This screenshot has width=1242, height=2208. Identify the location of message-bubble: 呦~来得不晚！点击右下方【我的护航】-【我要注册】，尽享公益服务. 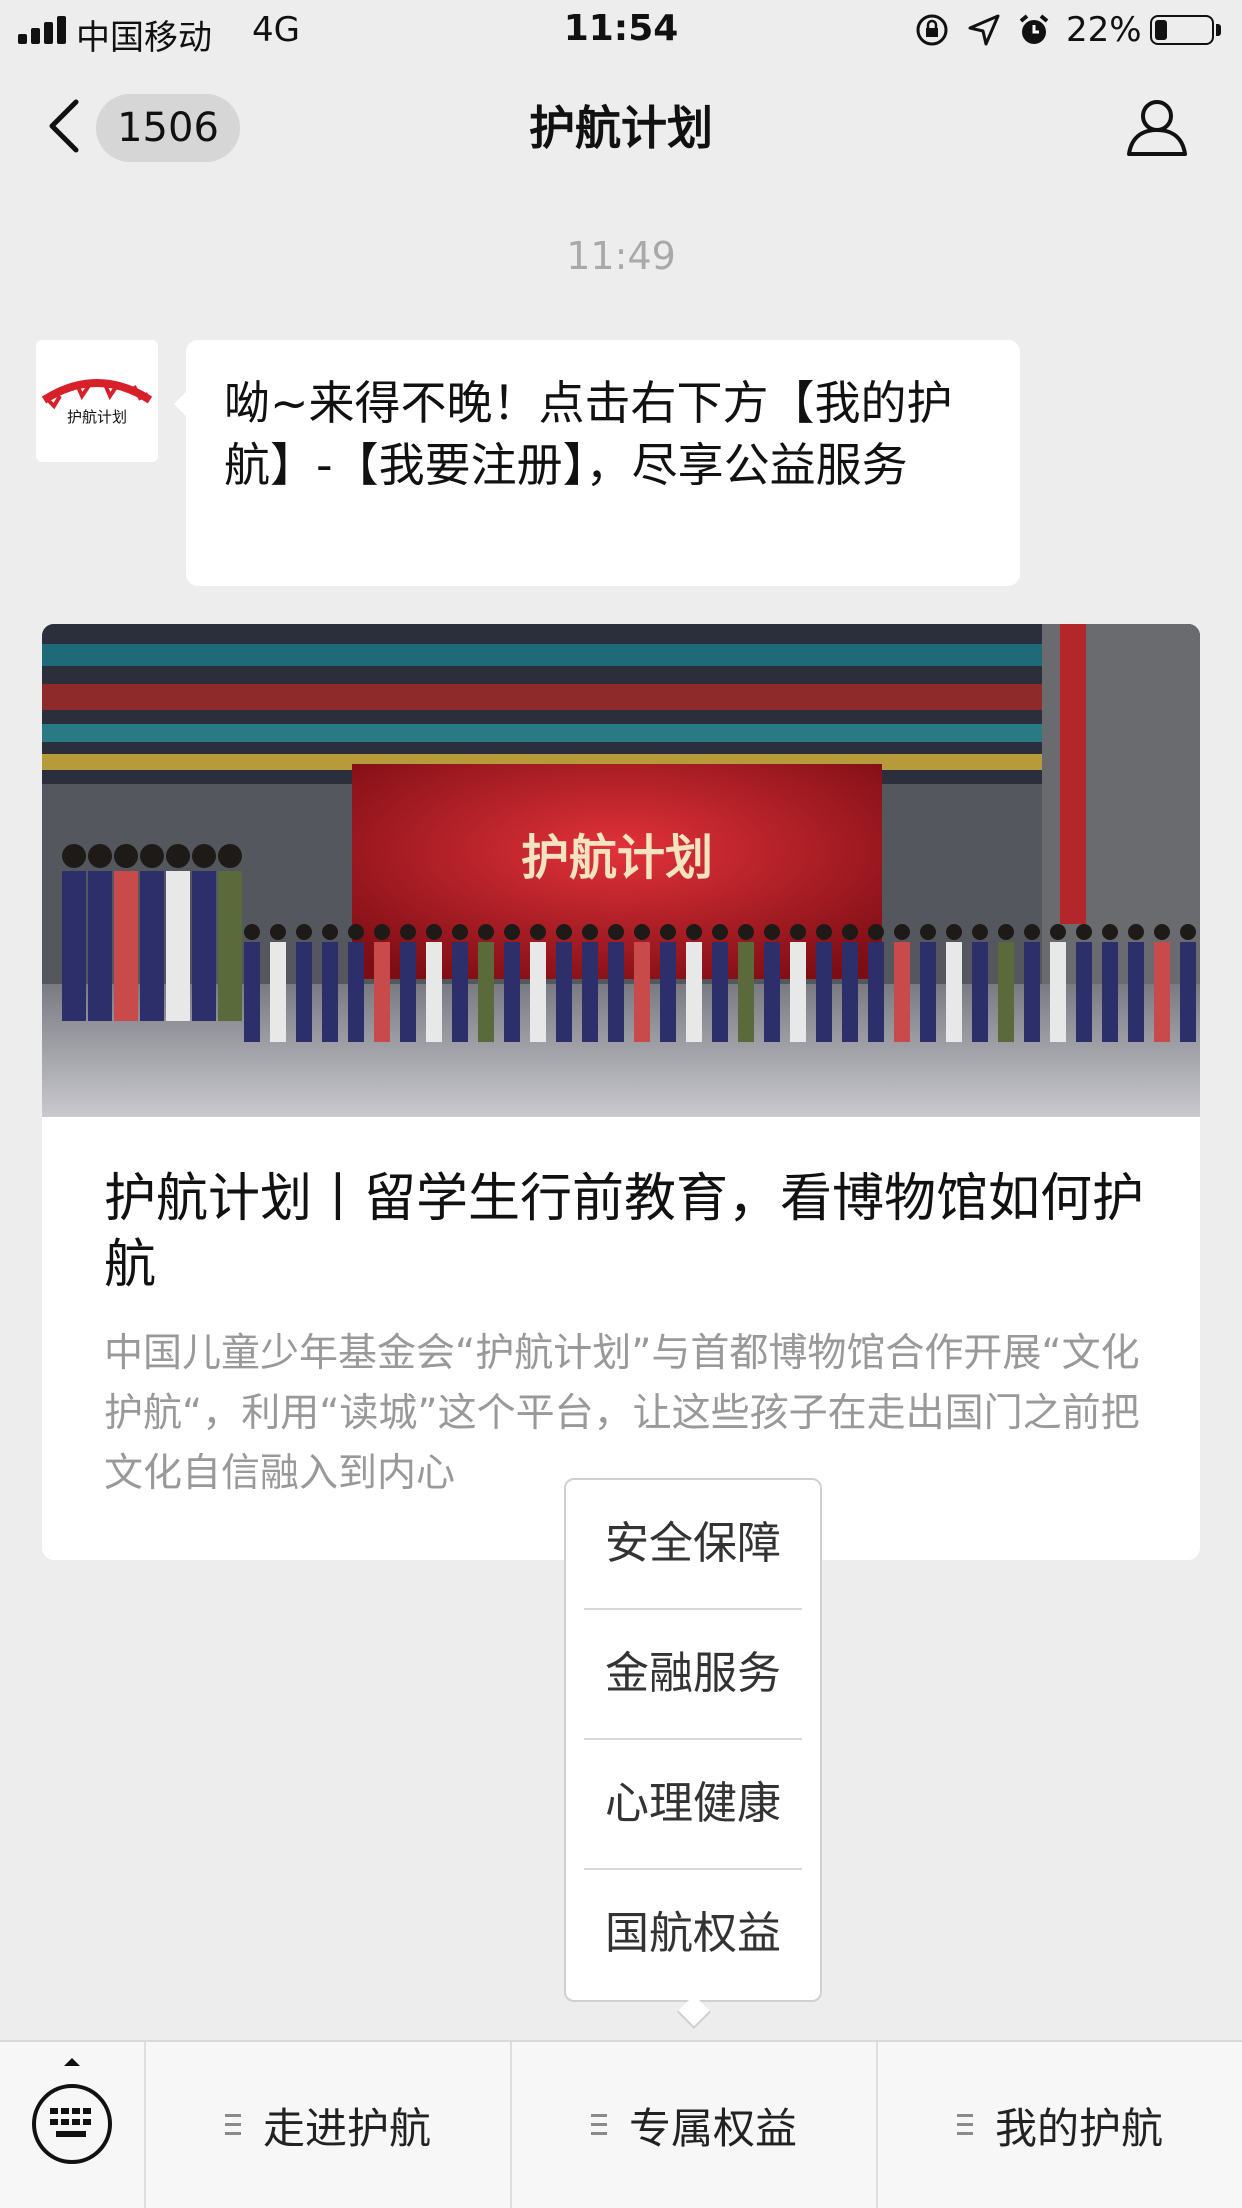
(603, 463).